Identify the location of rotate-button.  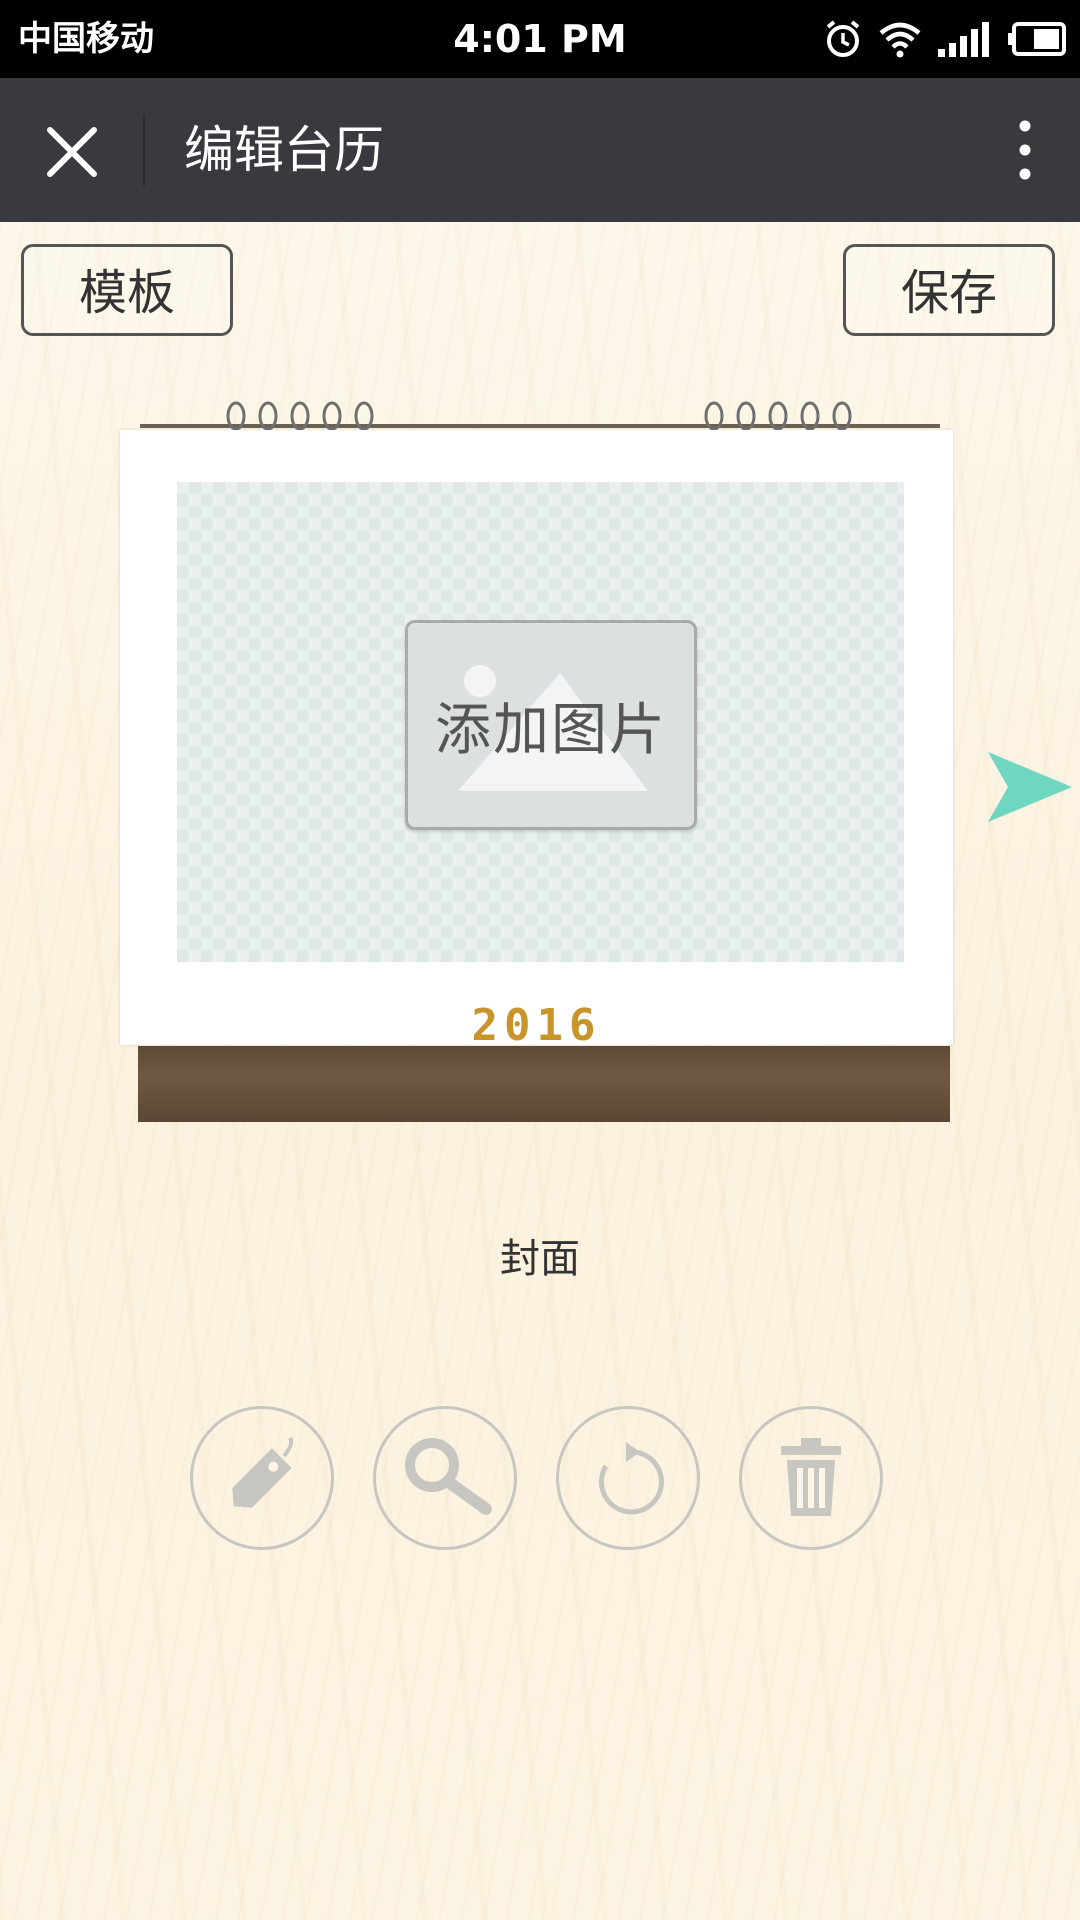
(628, 1478).